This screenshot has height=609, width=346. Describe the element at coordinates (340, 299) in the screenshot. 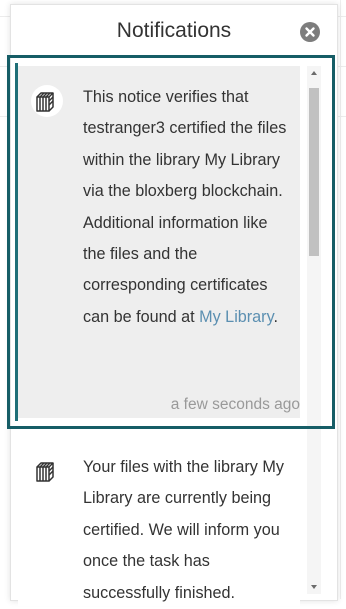

I see `background-column-divider` at that location.